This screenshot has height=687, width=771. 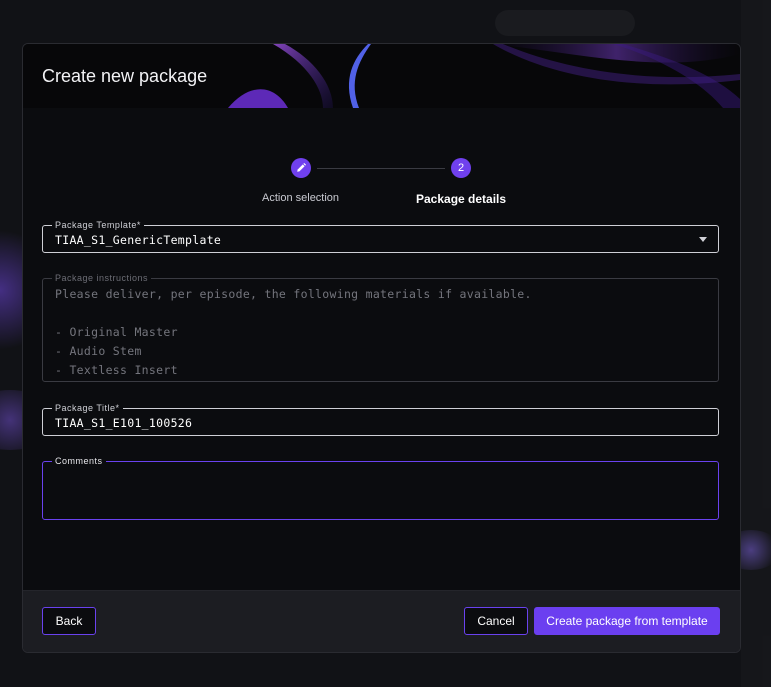 I want to click on comments-input, so click(x=380, y=493).